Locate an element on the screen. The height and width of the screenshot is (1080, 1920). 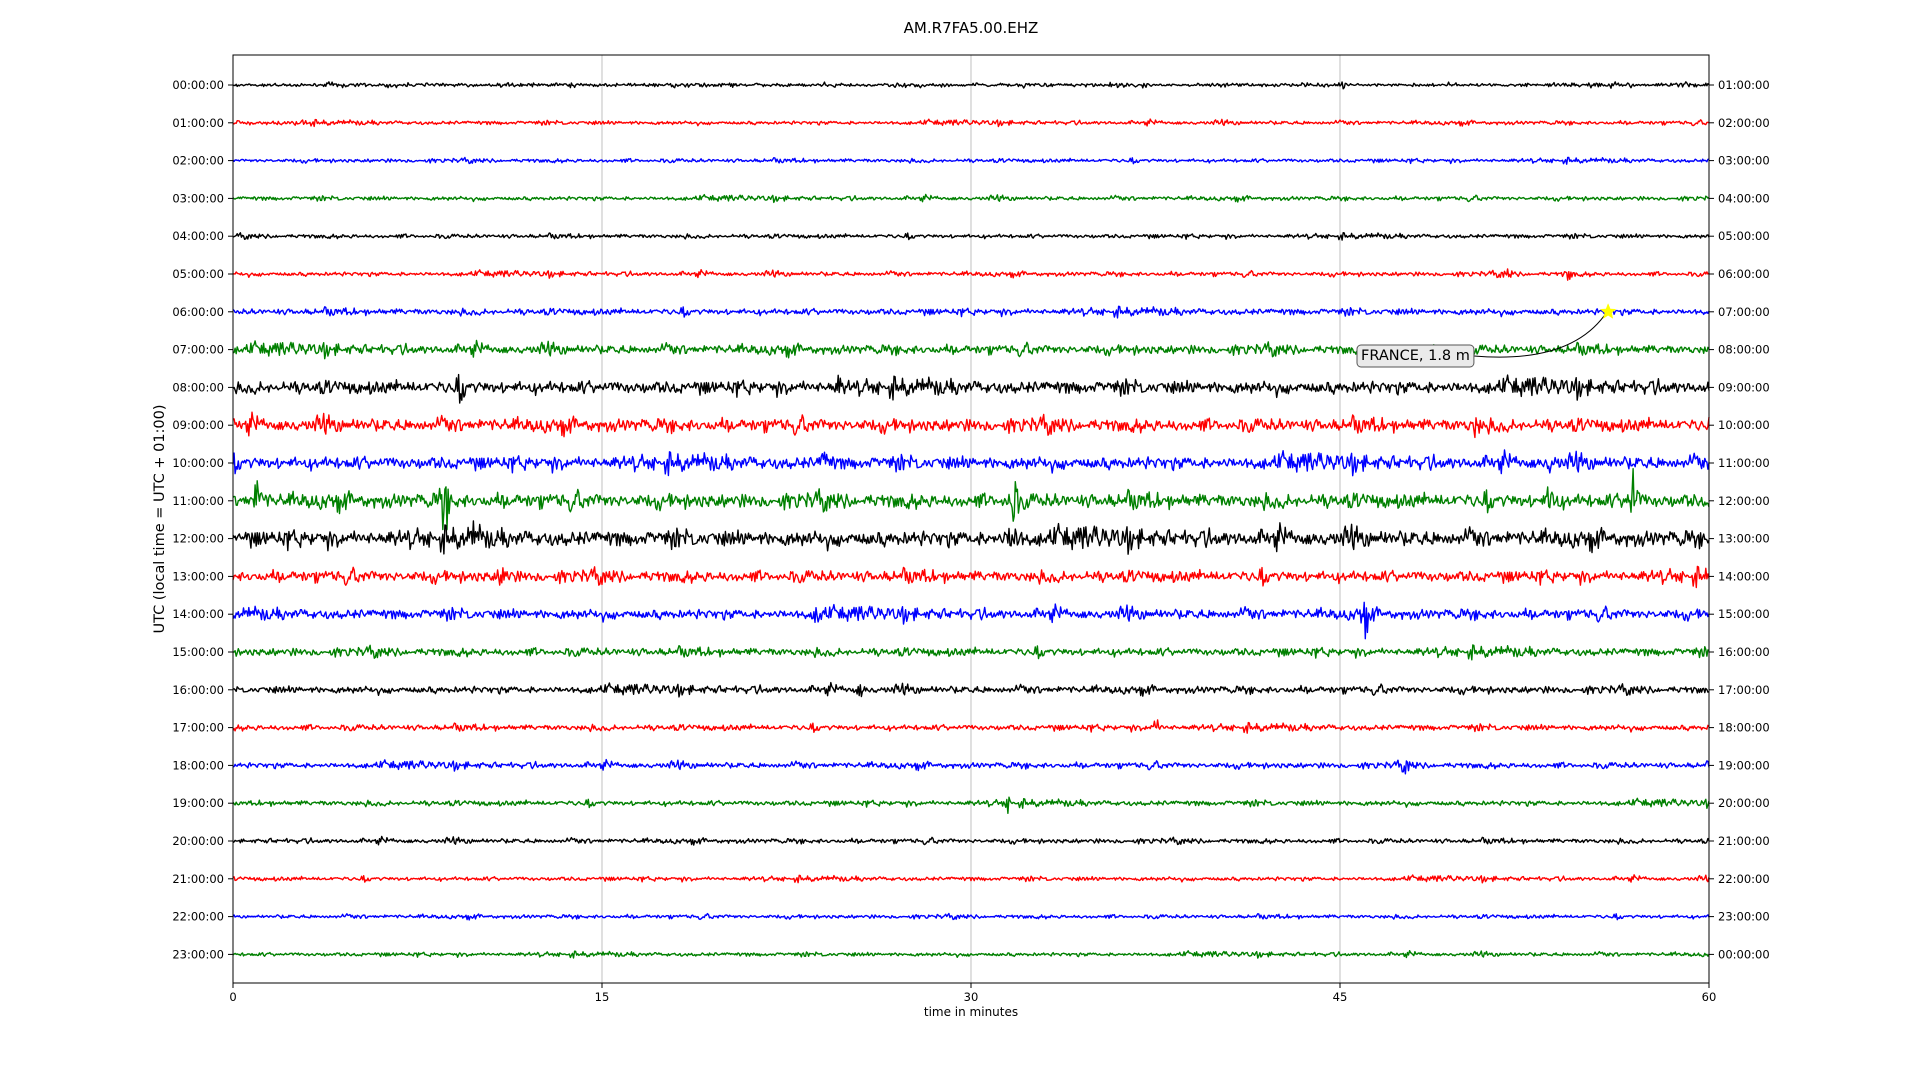
left-time-label: 17:00:00 is located at coordinates (198, 728).